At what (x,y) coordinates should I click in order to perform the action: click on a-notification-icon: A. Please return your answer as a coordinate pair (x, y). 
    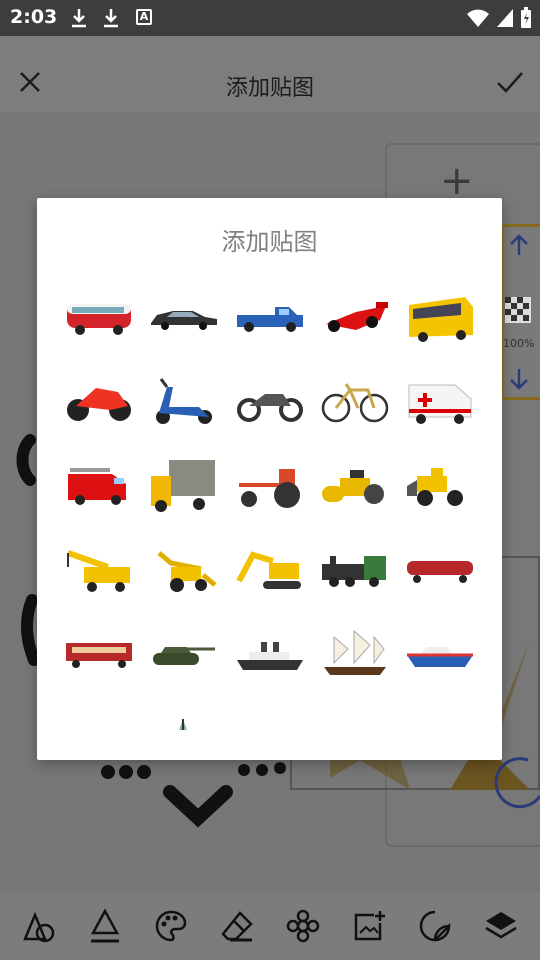
    Looking at the image, I should click on (144, 17).